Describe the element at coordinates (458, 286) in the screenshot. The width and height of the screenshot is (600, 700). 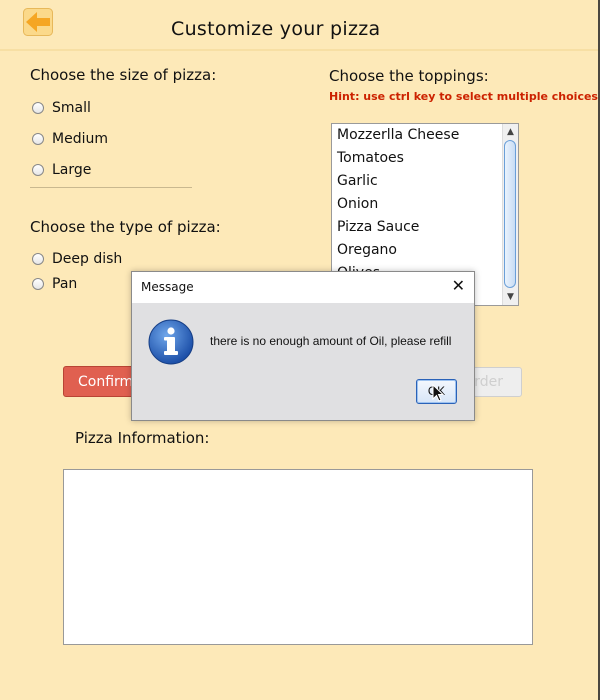
I see `close-icon: ✕` at that location.